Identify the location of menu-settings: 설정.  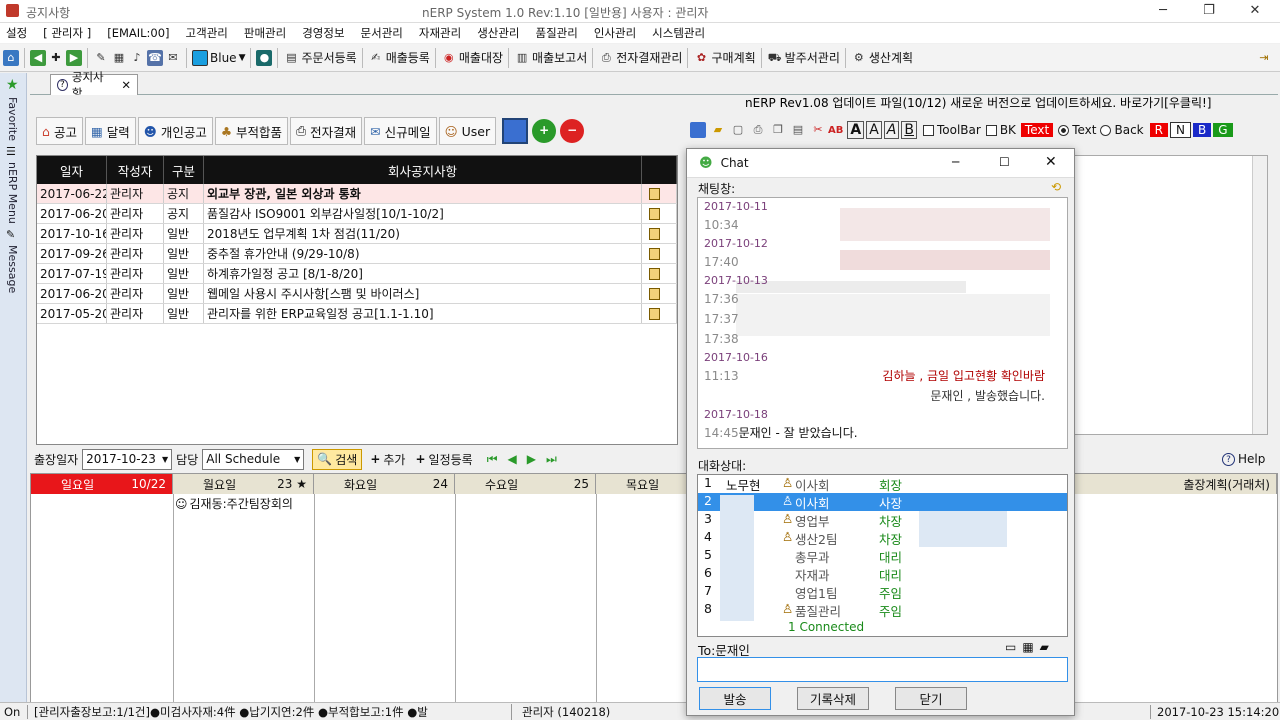
(16, 33).